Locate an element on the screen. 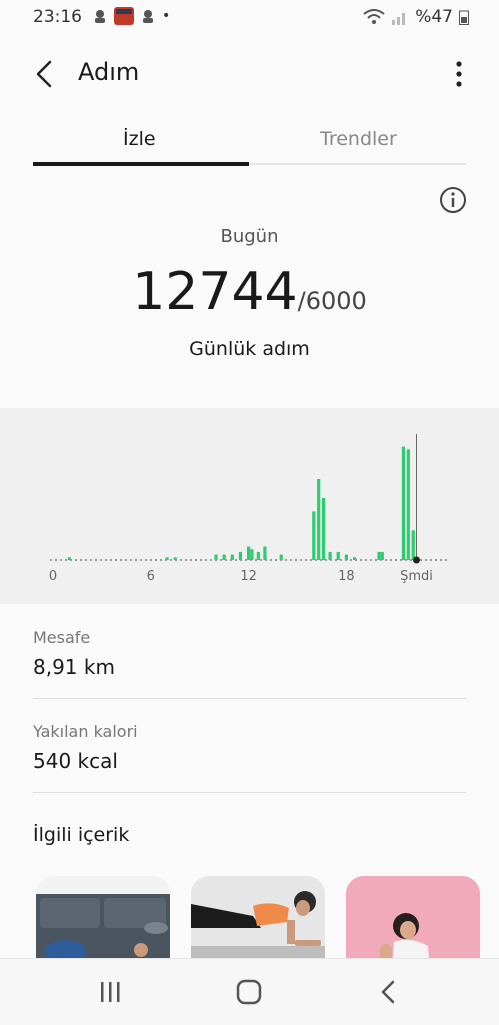 Image resolution: width=499 pixels, height=1025 pixels. system-navigation-bar is located at coordinates (249, 991).